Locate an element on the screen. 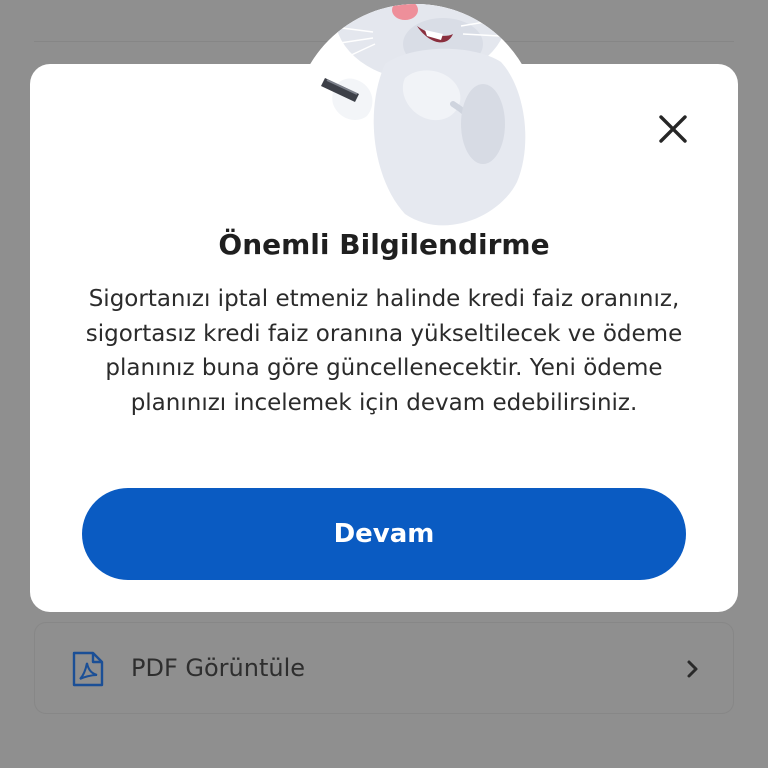 This screenshot has height=768, width=768. modal-title: Önemli Bilgilendirme is located at coordinates (384, 244).